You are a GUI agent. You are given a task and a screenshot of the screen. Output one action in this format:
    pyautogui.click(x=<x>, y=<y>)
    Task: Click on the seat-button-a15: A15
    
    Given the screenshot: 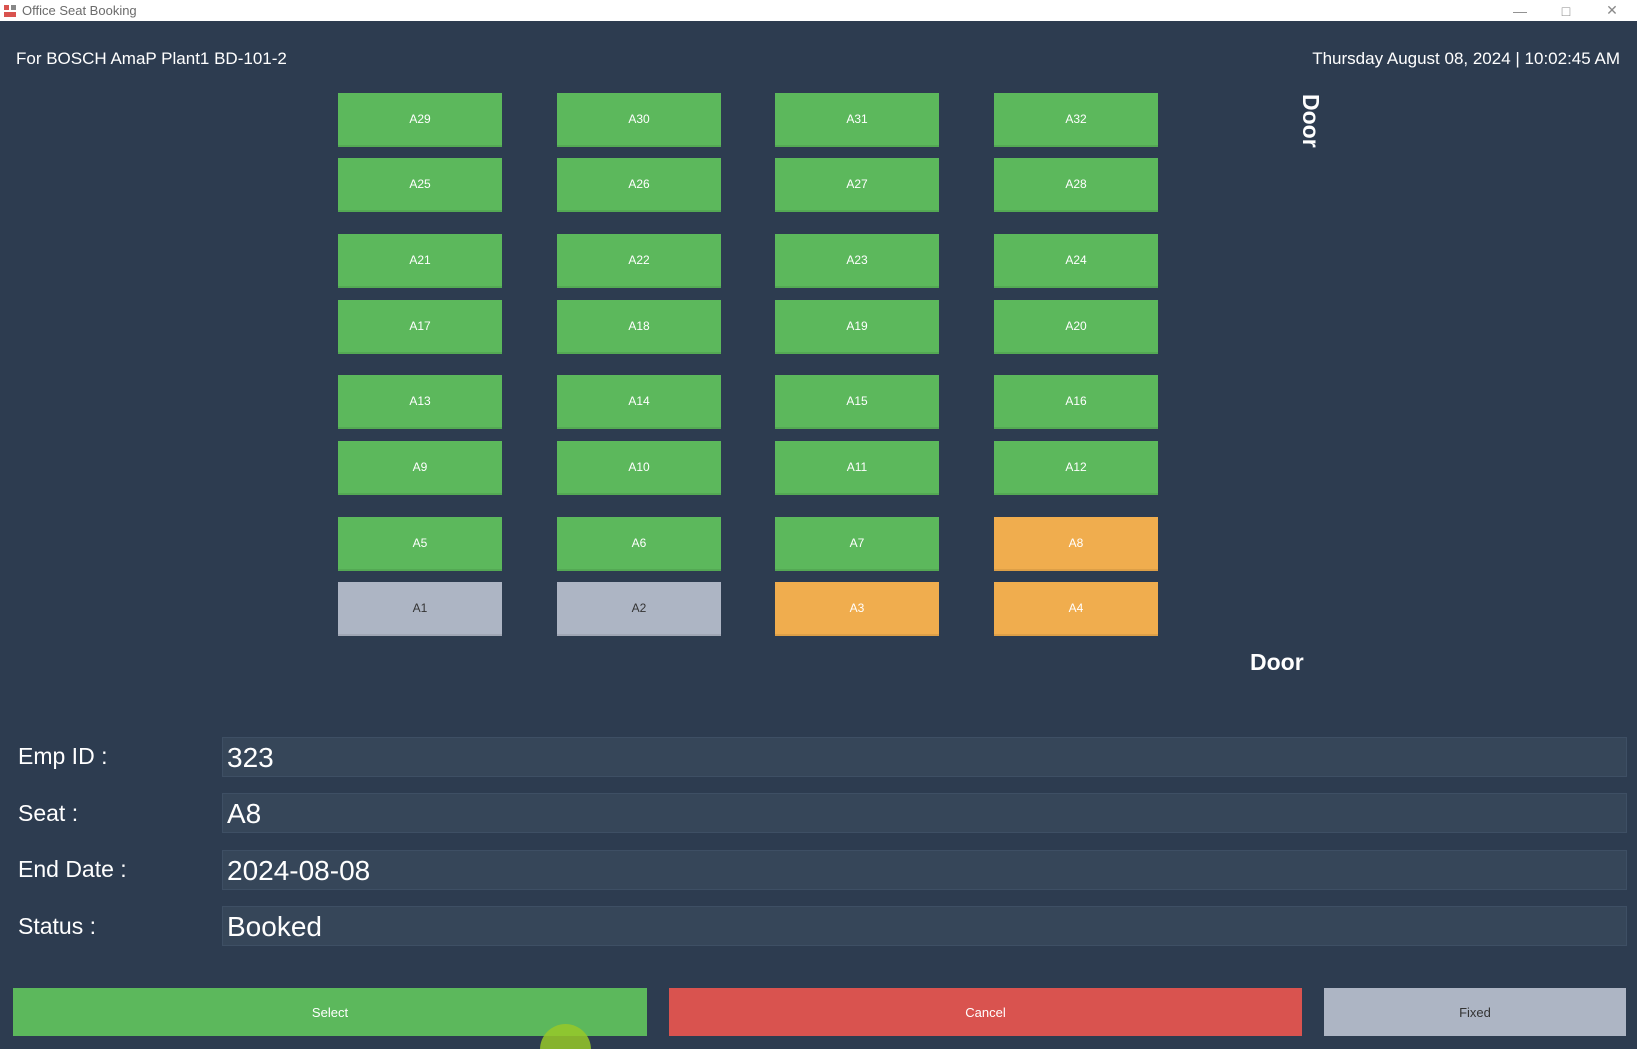 What is the action you would take?
    pyautogui.click(x=857, y=402)
    